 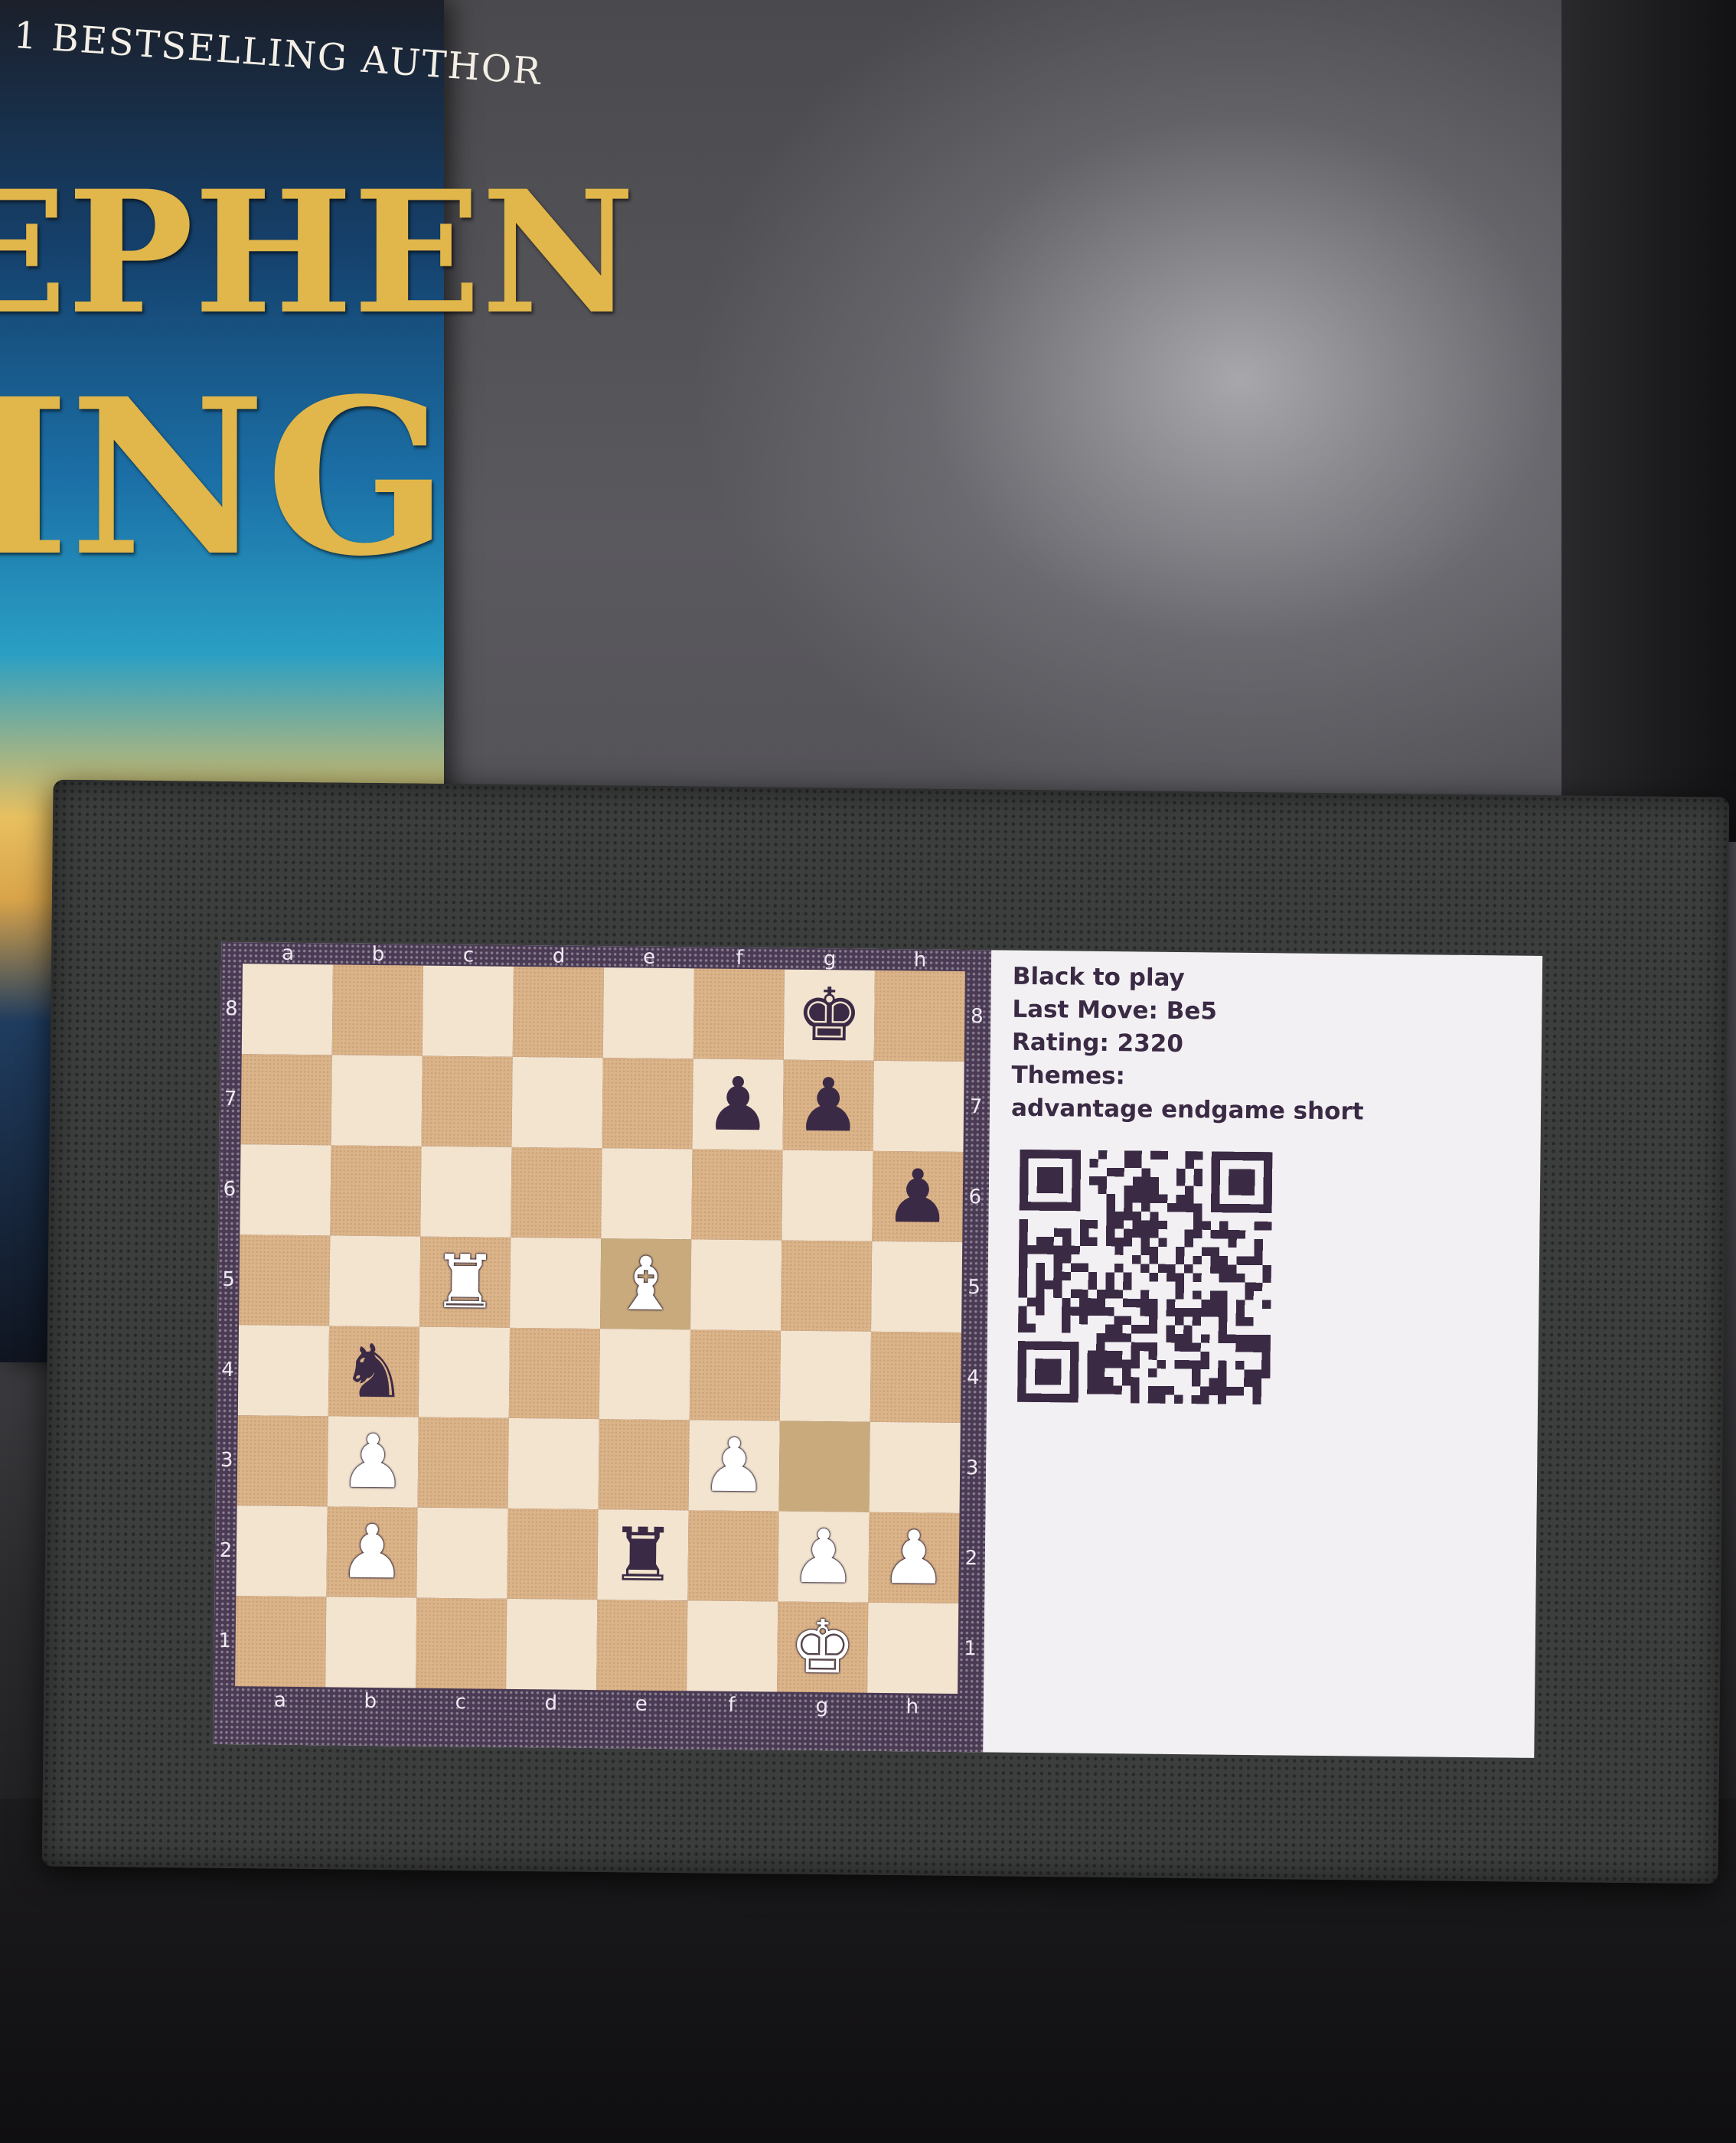 I want to click on file-label-a: a, so click(x=288, y=953).